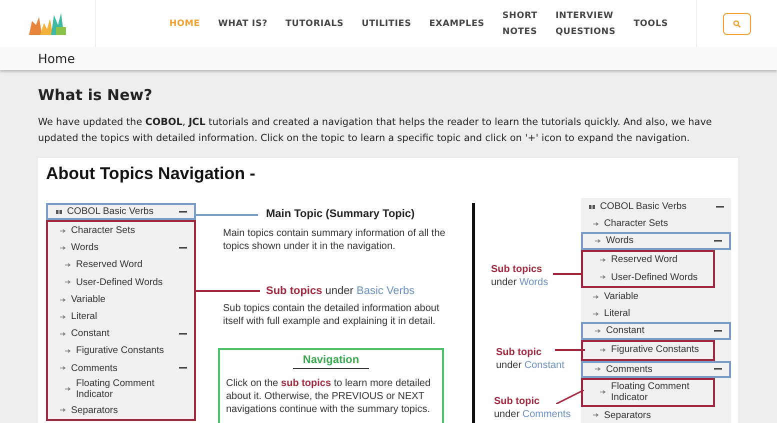 The width and height of the screenshot is (777, 423). Describe the element at coordinates (334, 240) in the screenshot. I see `callout-description: Main topics contain summary information of all the topics shown under it in the navigation.` at that location.